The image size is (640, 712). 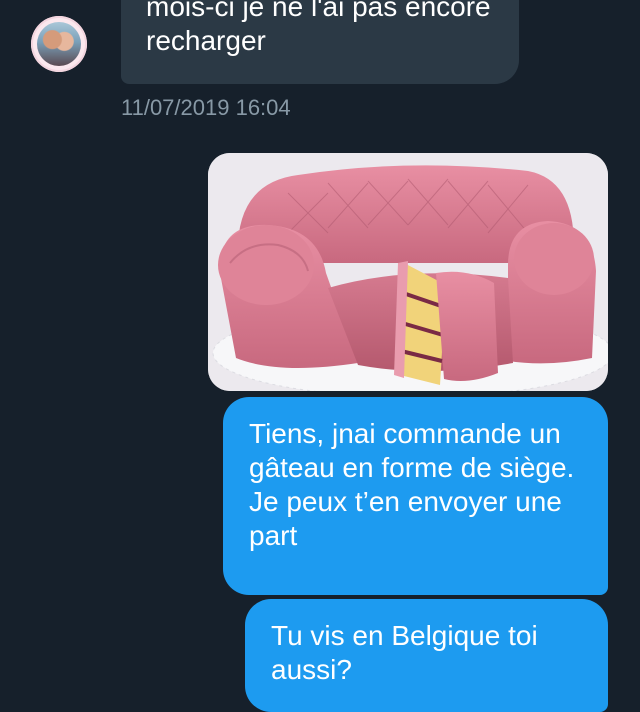 I want to click on message-timestamp: 11/07/2019 16:04, so click(x=206, y=107).